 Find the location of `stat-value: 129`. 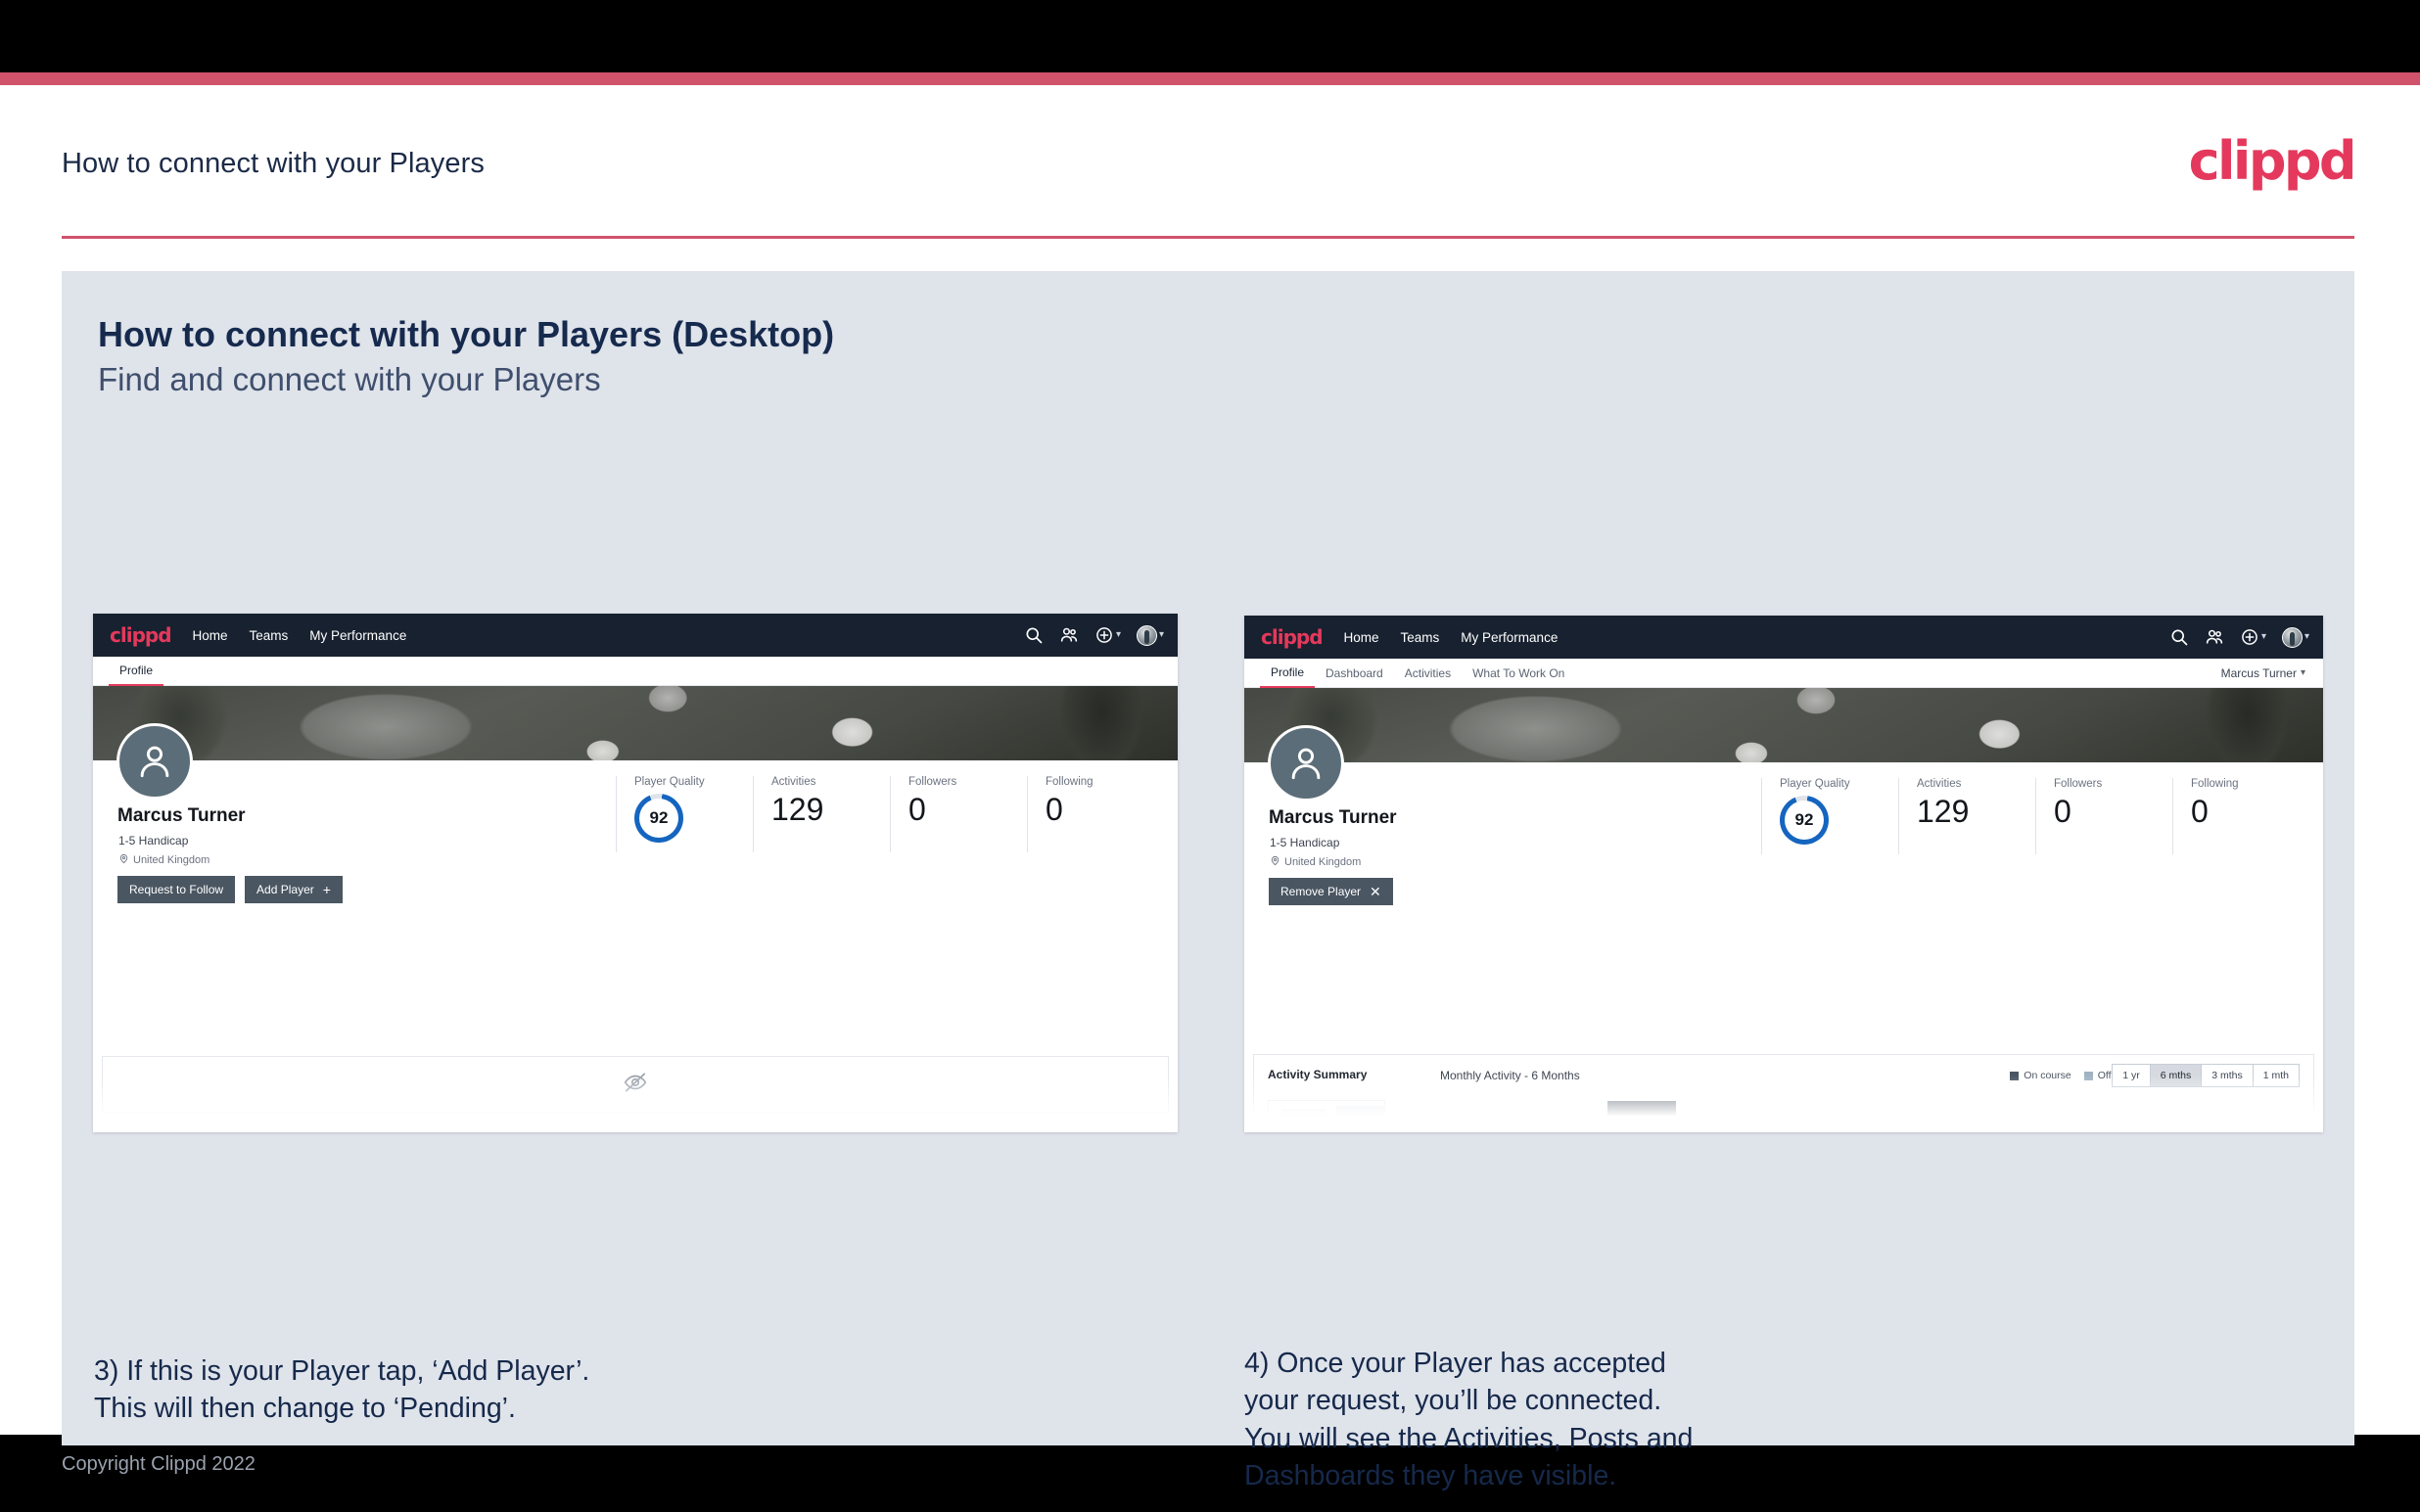

stat-value: 129 is located at coordinates (797, 809).